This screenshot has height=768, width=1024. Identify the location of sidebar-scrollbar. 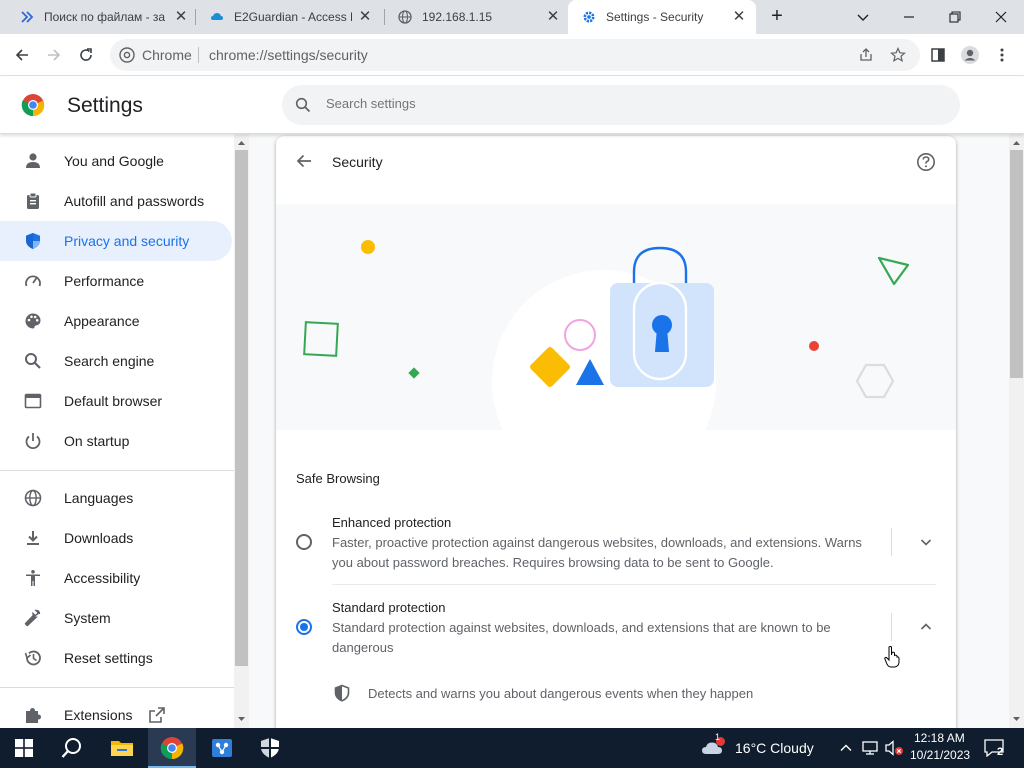
(241, 431).